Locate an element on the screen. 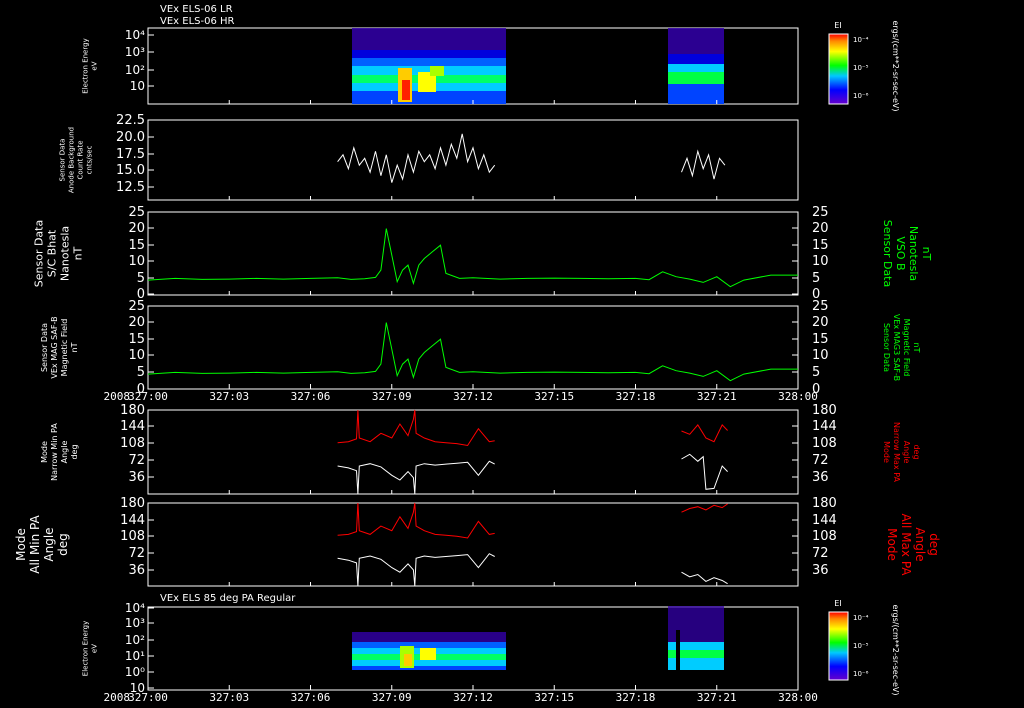 This screenshot has height=708, width=1024. p5-ytick-label-right: 108 is located at coordinates (824, 443).